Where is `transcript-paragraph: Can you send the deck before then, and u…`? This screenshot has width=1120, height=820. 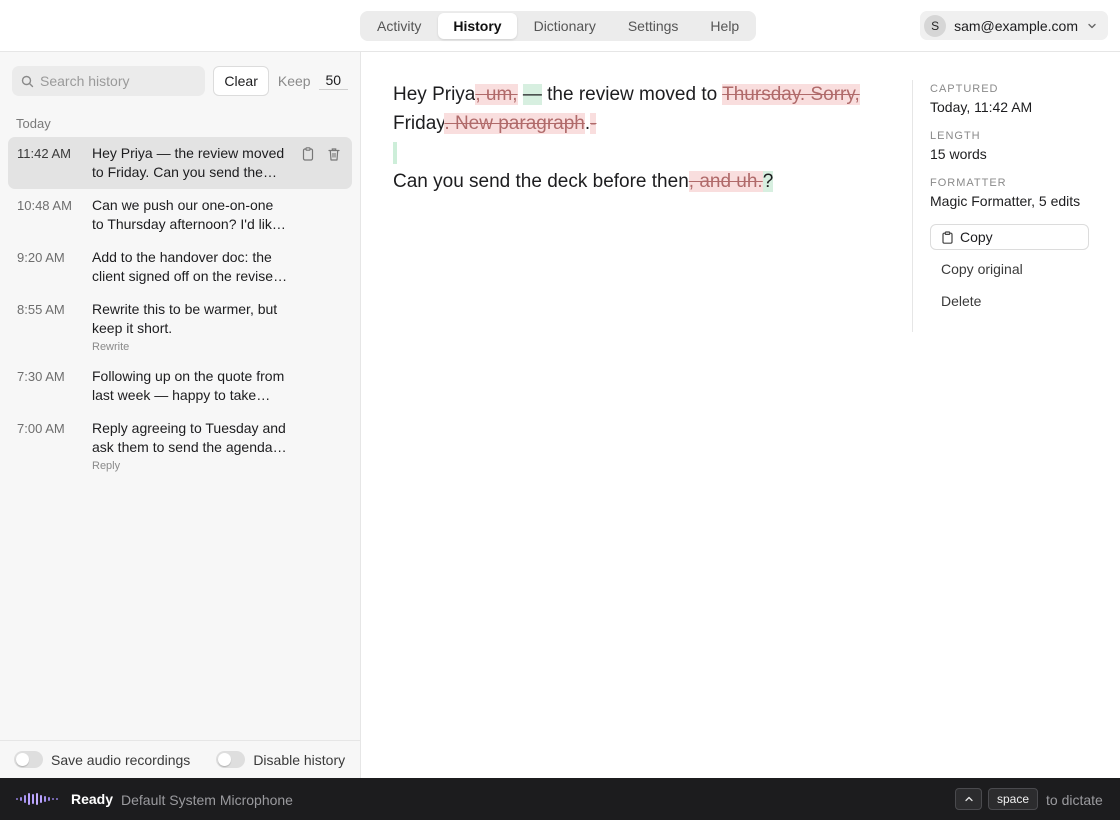
transcript-paragraph: Can you send the deck before then, and u… is located at coordinates (643, 181).